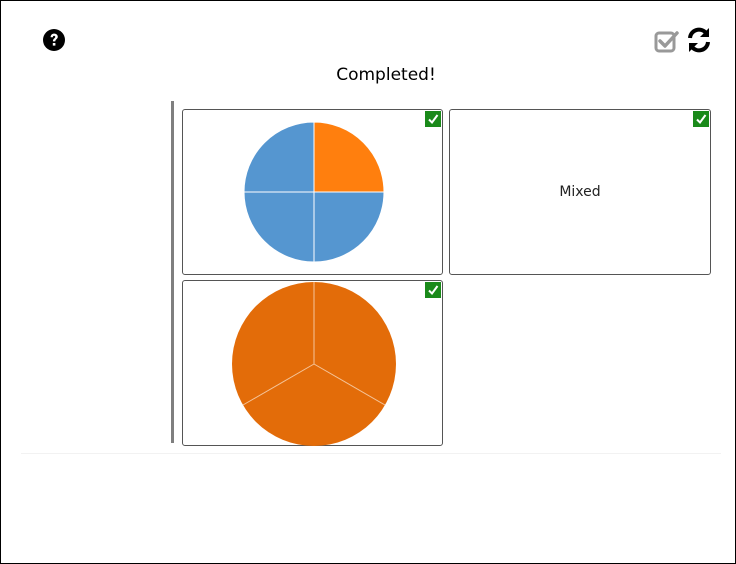 This screenshot has height=564, width=736. What do you see at coordinates (371, 453) in the screenshot?
I see `content-separator` at bounding box center [371, 453].